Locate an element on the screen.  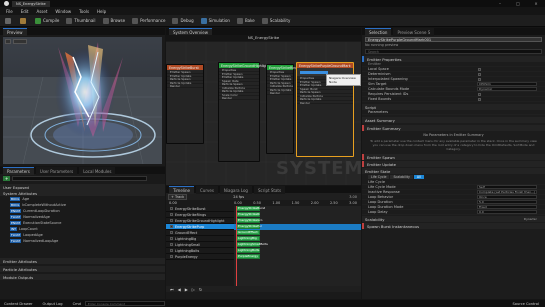
maximize-icon: □ is located at coordinates (518, 3).